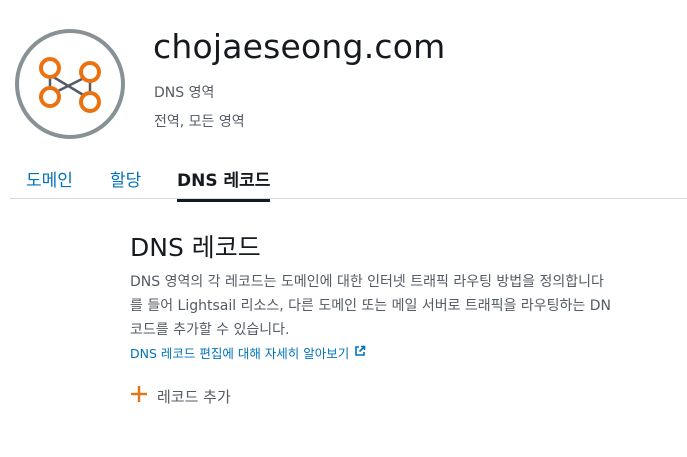  I want to click on learn-more-link-label: DNS 레코드 편집에 대해 자세히 알아보기, so click(240, 353).